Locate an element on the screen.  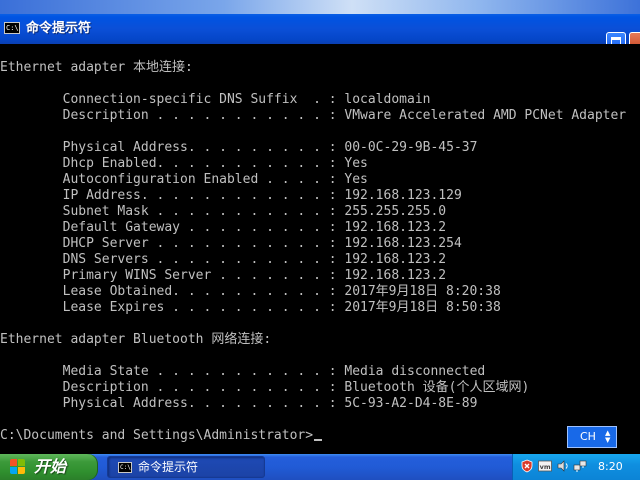
windows-logo-icon is located at coordinates (18, 467).